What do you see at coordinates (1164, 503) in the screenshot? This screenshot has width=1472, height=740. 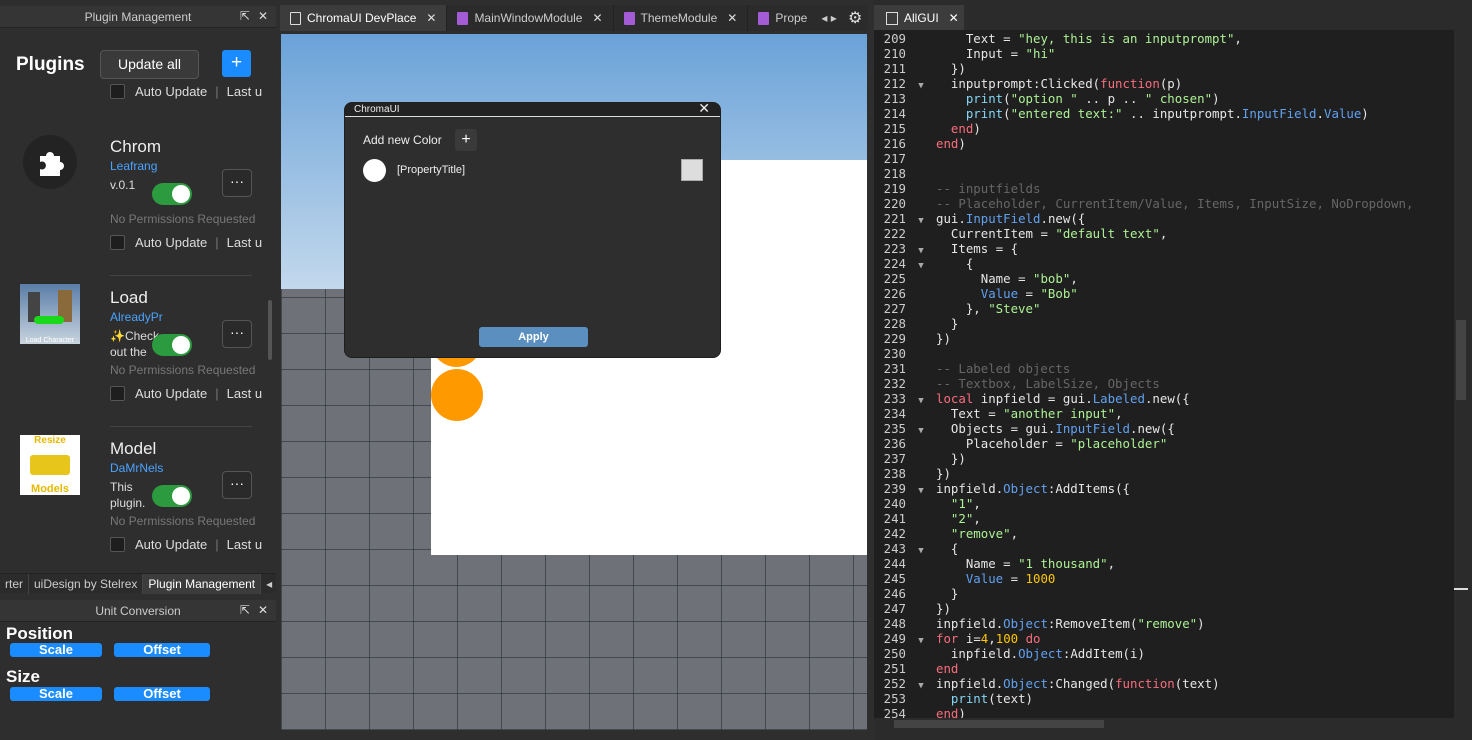 I see `code-line: 240 "1",` at bounding box center [1164, 503].